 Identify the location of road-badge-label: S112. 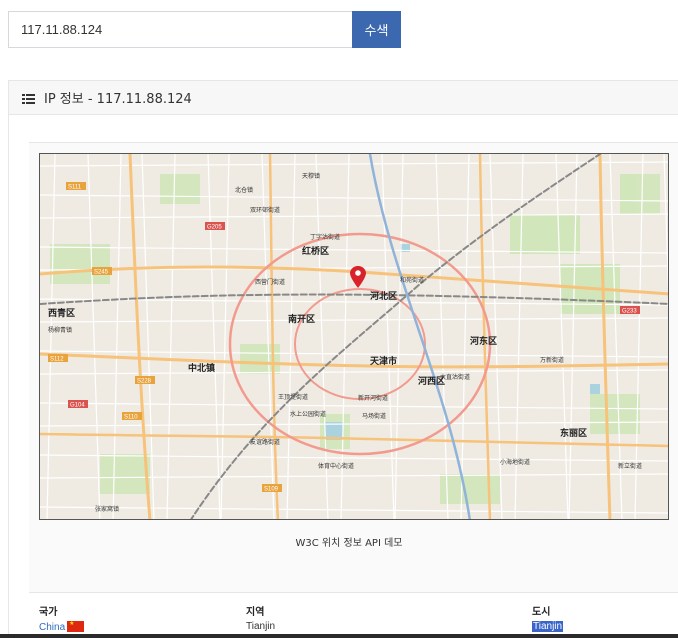
(57, 360).